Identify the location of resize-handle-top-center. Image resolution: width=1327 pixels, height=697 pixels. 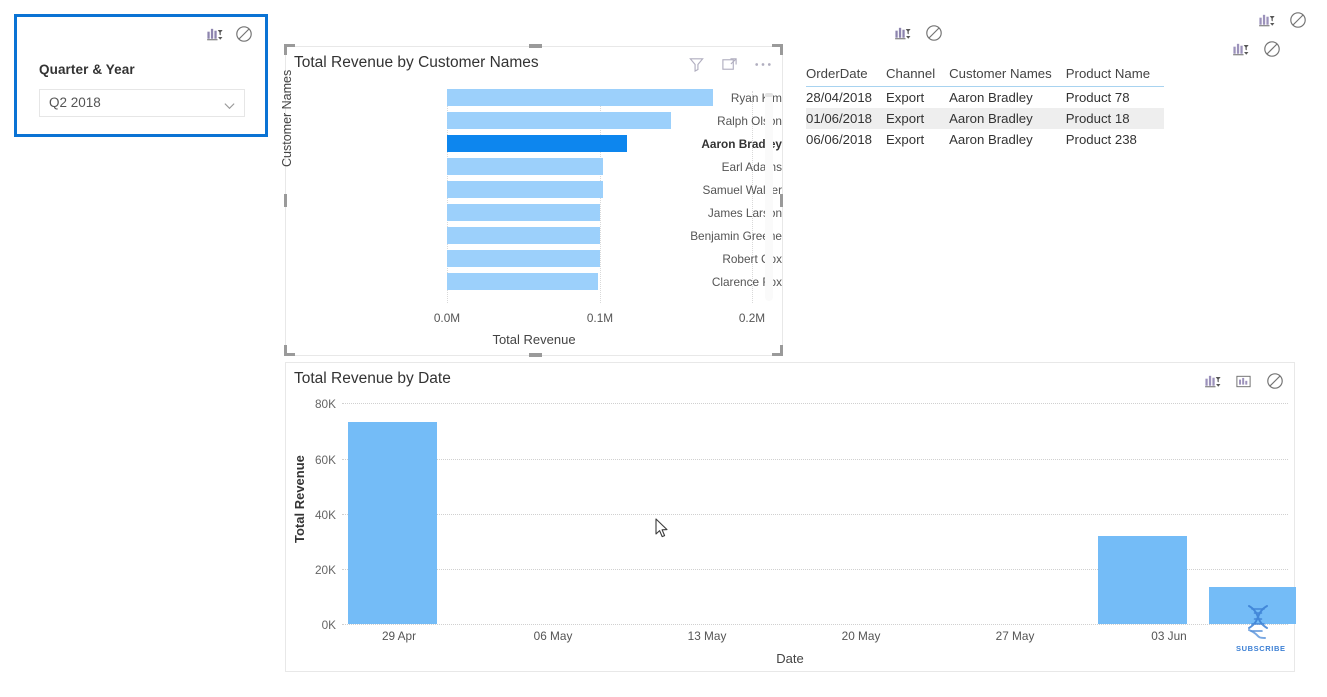
(535, 46).